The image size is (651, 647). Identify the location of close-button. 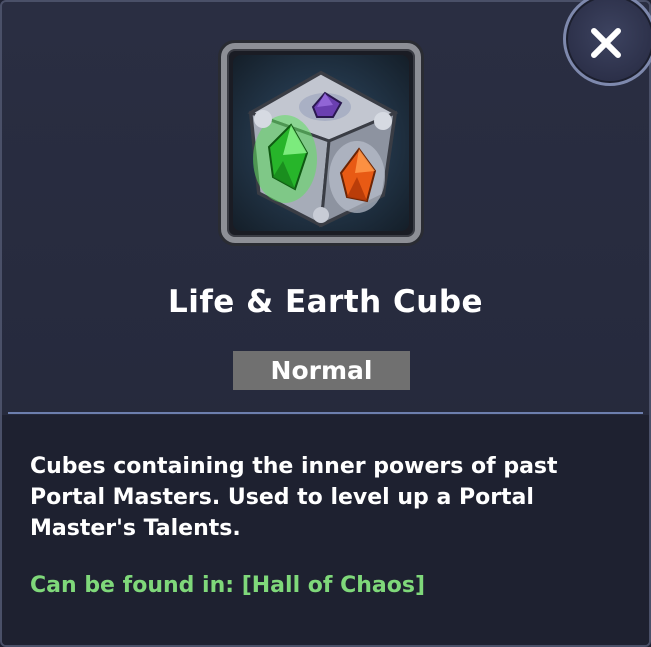
(607, 43).